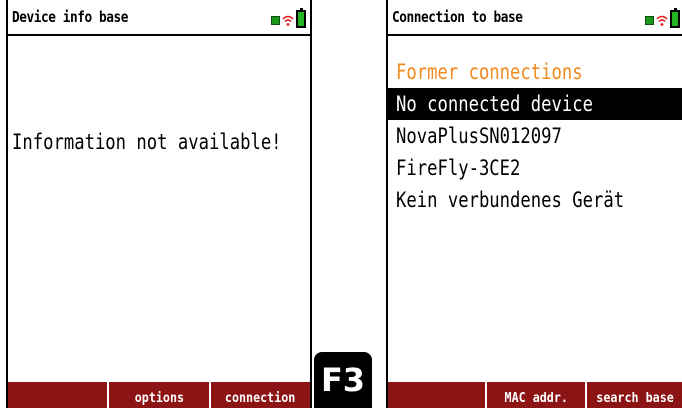 The image size is (682, 408). What do you see at coordinates (535, 200) in the screenshot?
I see `list-item-kein-verbundenes-geraet: Kein verbundenes Gerät` at bounding box center [535, 200].